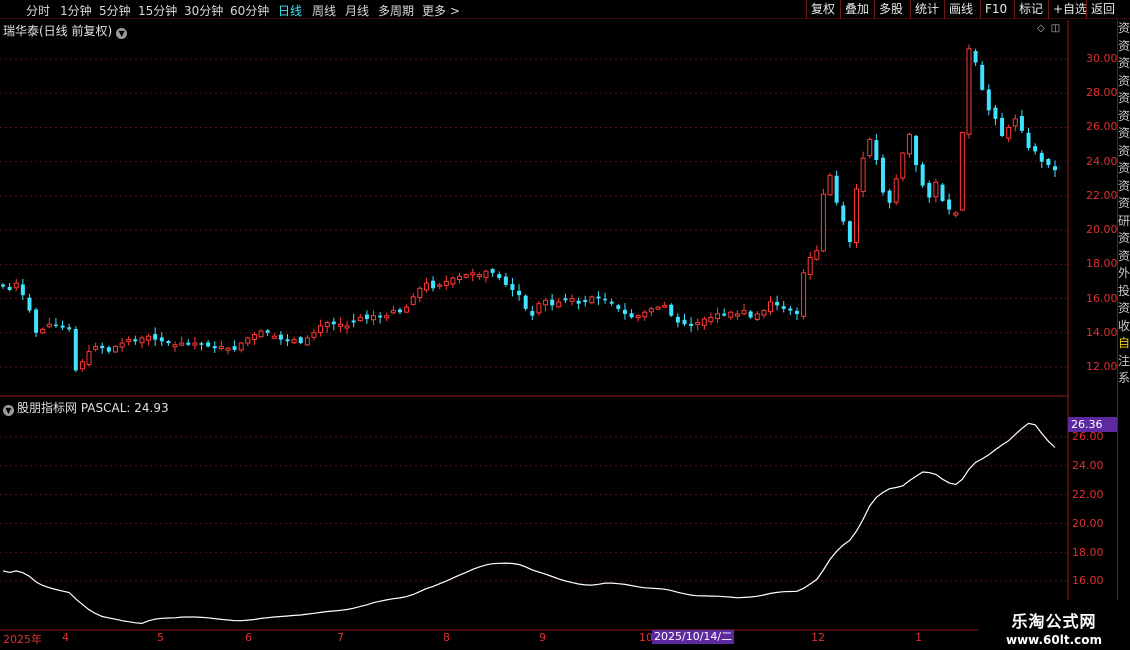  Describe the element at coordinates (396, 10) in the screenshot. I see `period-tab-multi: 多周期` at that location.